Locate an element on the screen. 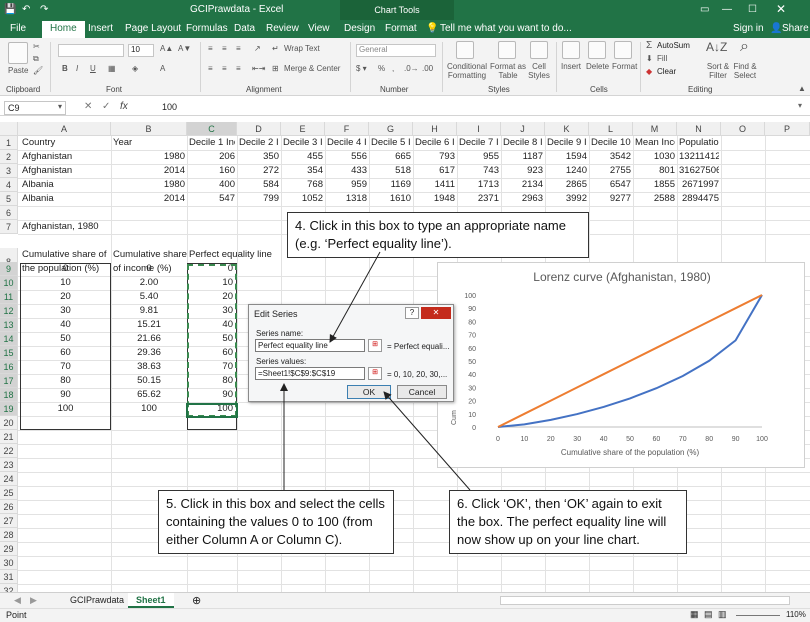 The image size is (810, 622). page-break-view-icon: ▥ is located at coordinates (722, 614).